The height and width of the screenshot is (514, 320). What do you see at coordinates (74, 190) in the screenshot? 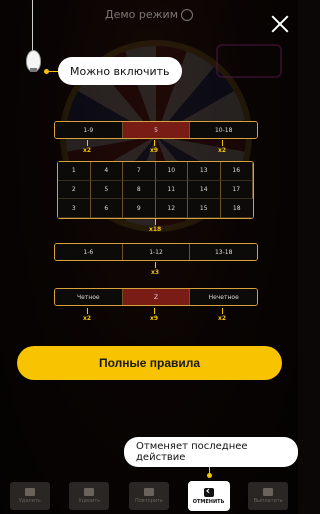
I see `number-cell: 2` at bounding box center [74, 190].